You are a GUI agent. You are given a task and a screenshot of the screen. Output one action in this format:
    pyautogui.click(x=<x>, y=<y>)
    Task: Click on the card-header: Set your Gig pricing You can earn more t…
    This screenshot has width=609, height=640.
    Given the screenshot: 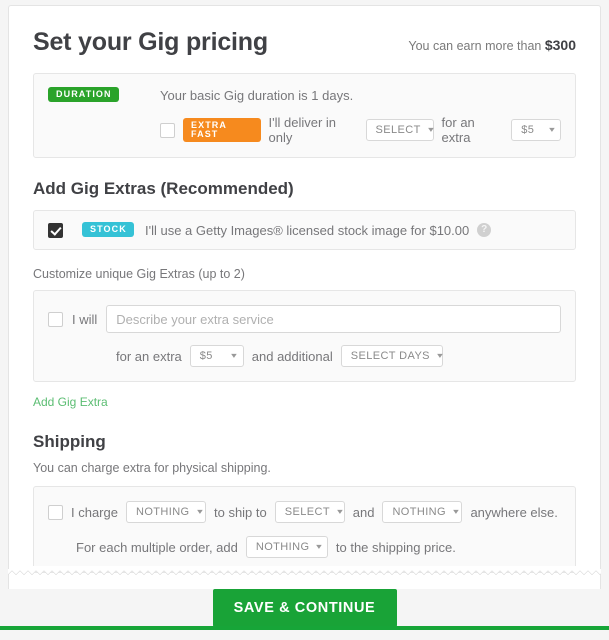 What is the action you would take?
    pyautogui.click(x=304, y=42)
    